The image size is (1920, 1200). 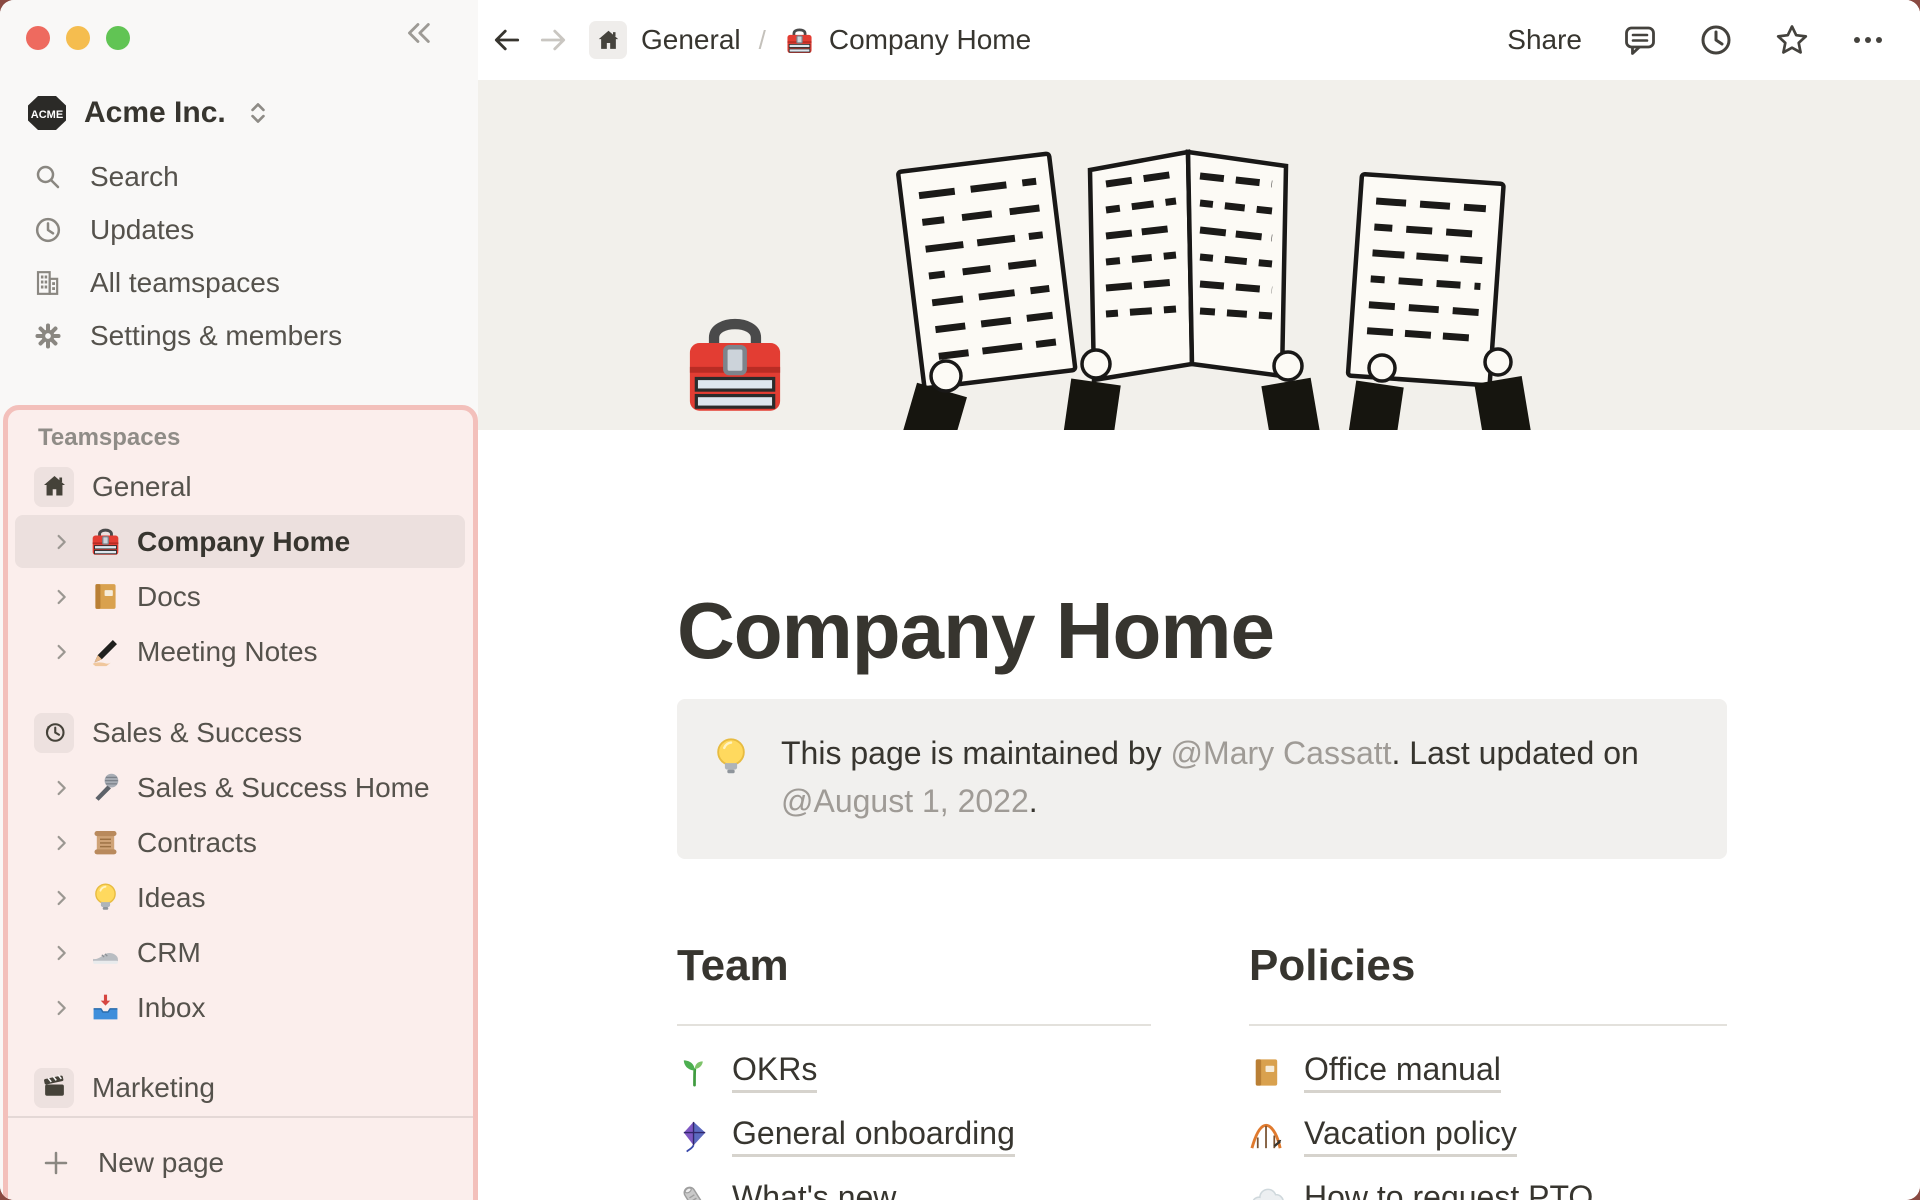 I want to click on toolbox-icon, so click(x=735, y=364).